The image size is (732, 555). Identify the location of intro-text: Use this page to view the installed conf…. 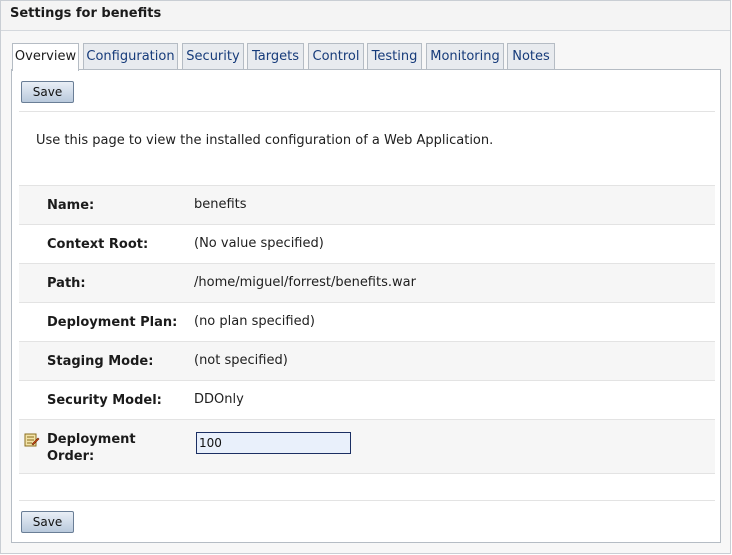
(265, 140).